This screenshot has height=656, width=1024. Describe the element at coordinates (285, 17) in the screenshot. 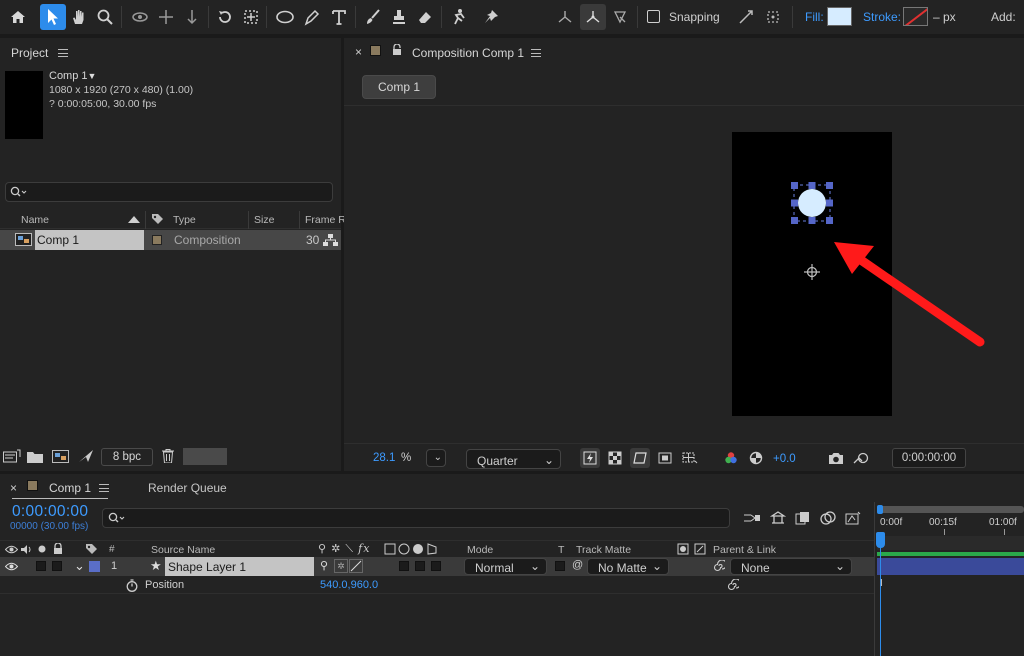

I see `ellipse-tool-icon` at that location.